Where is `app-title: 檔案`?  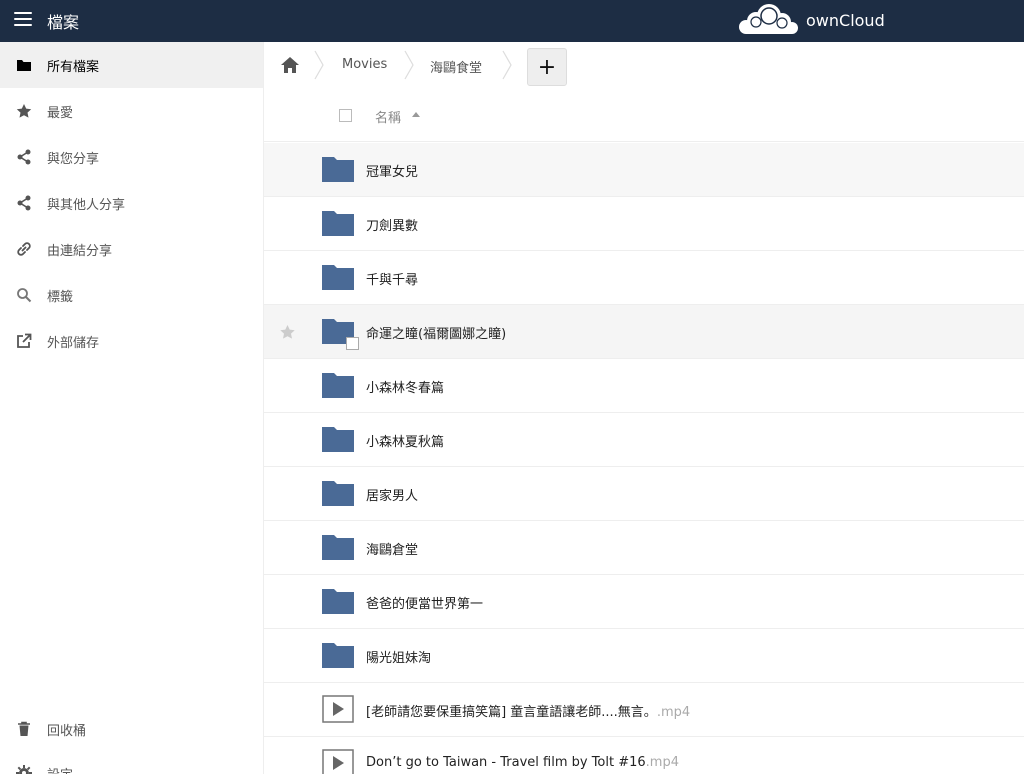 app-title: 檔案 is located at coordinates (63, 21).